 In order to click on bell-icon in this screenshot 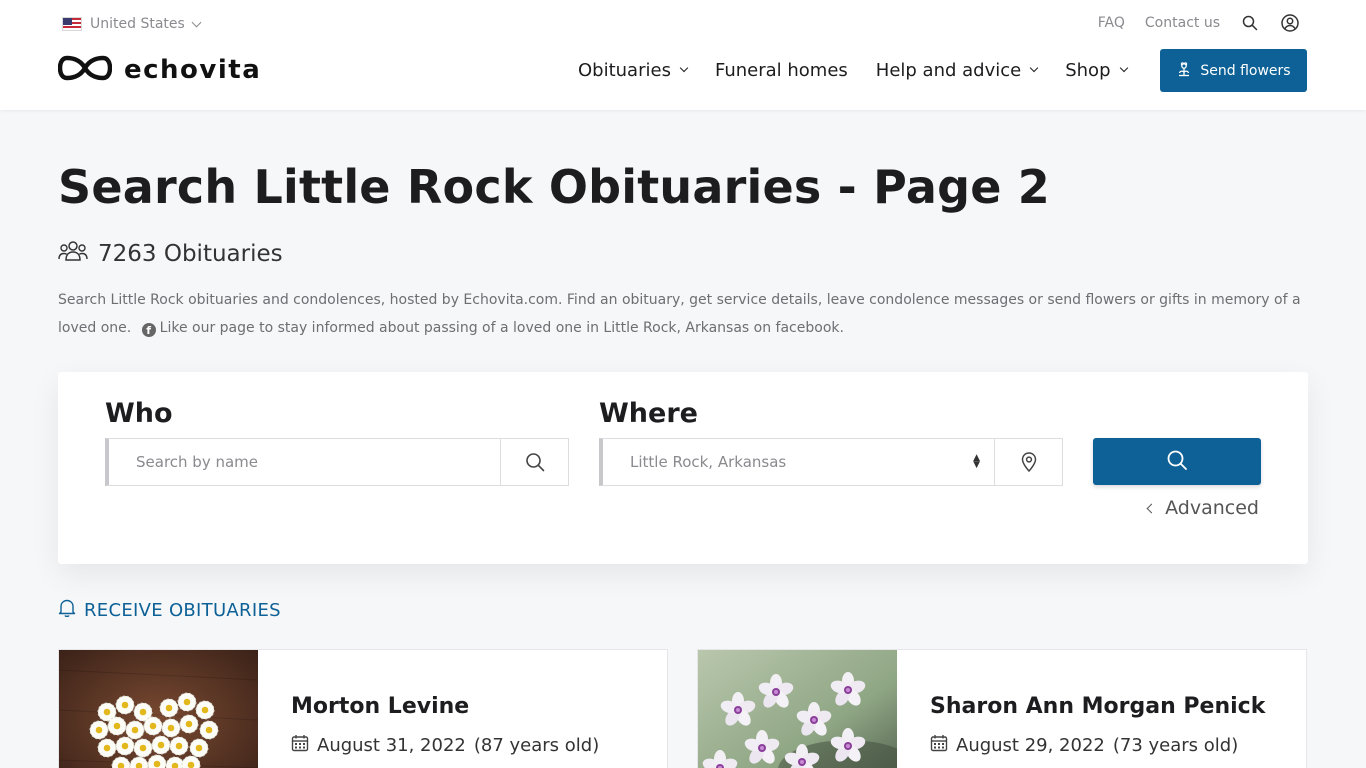, I will do `click(67, 610)`.